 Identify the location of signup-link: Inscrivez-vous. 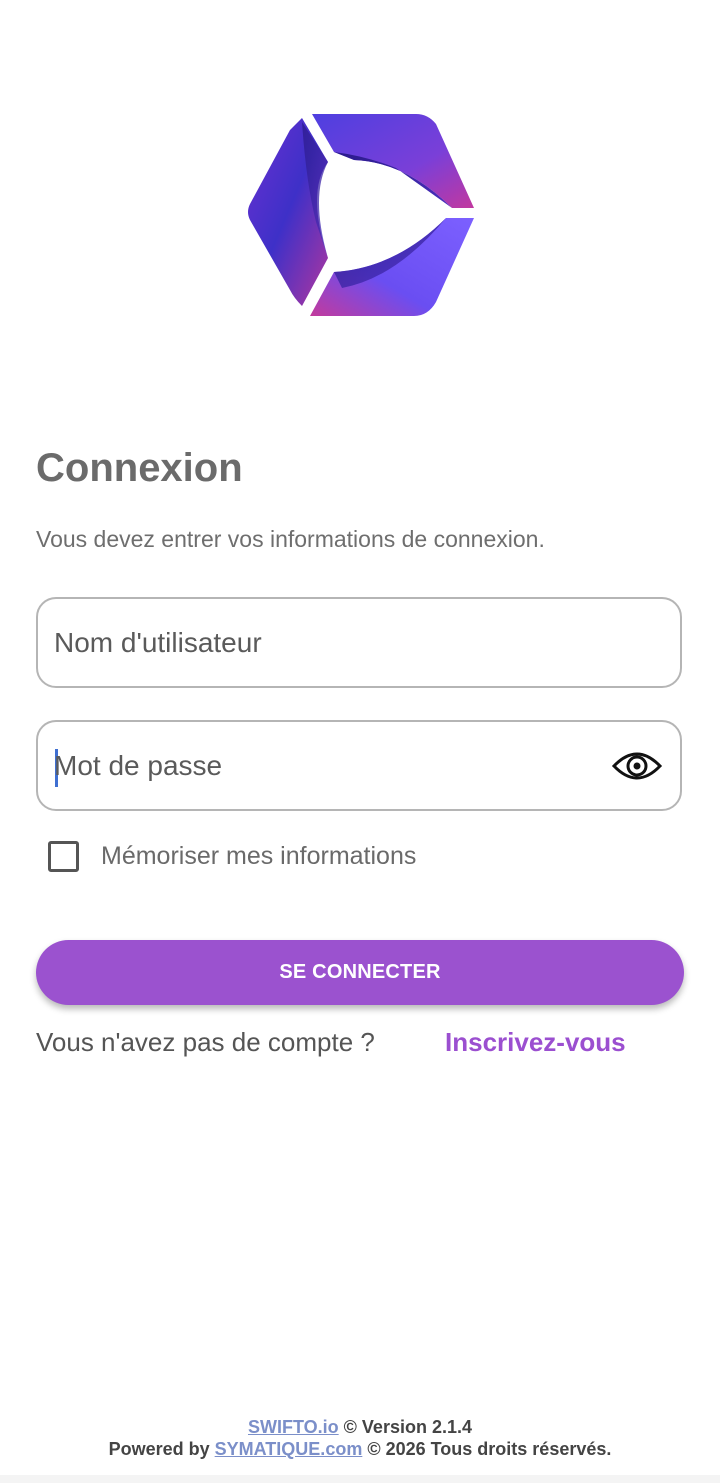
(535, 1042).